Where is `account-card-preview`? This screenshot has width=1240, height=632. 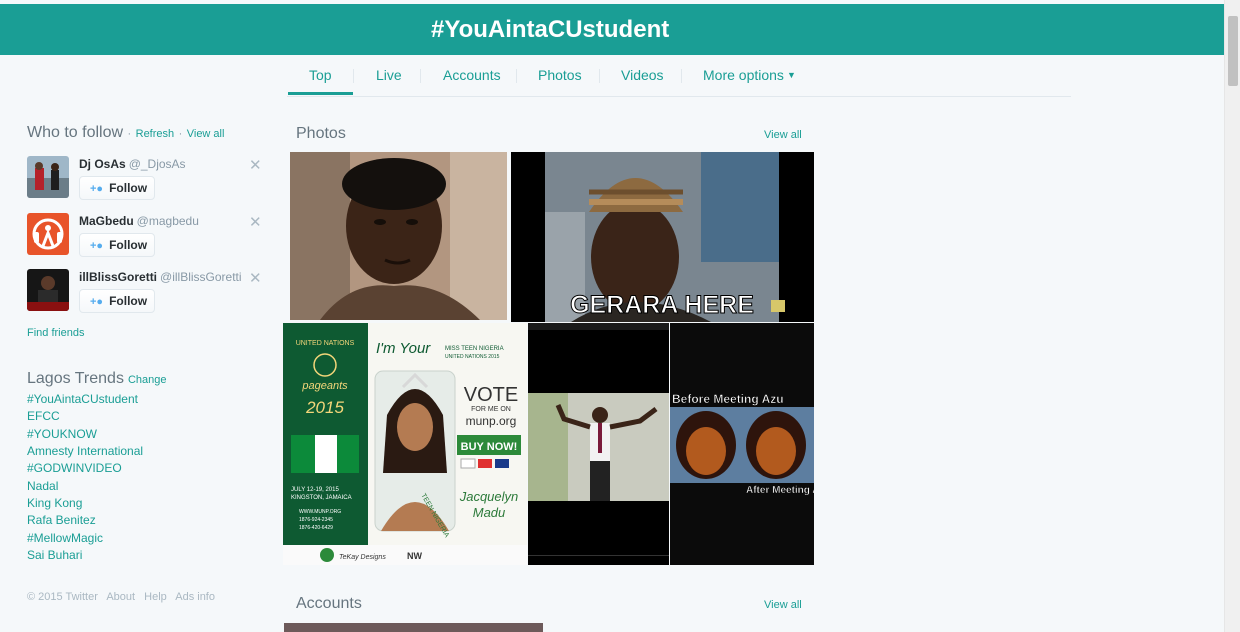
account-card-preview is located at coordinates (413, 627).